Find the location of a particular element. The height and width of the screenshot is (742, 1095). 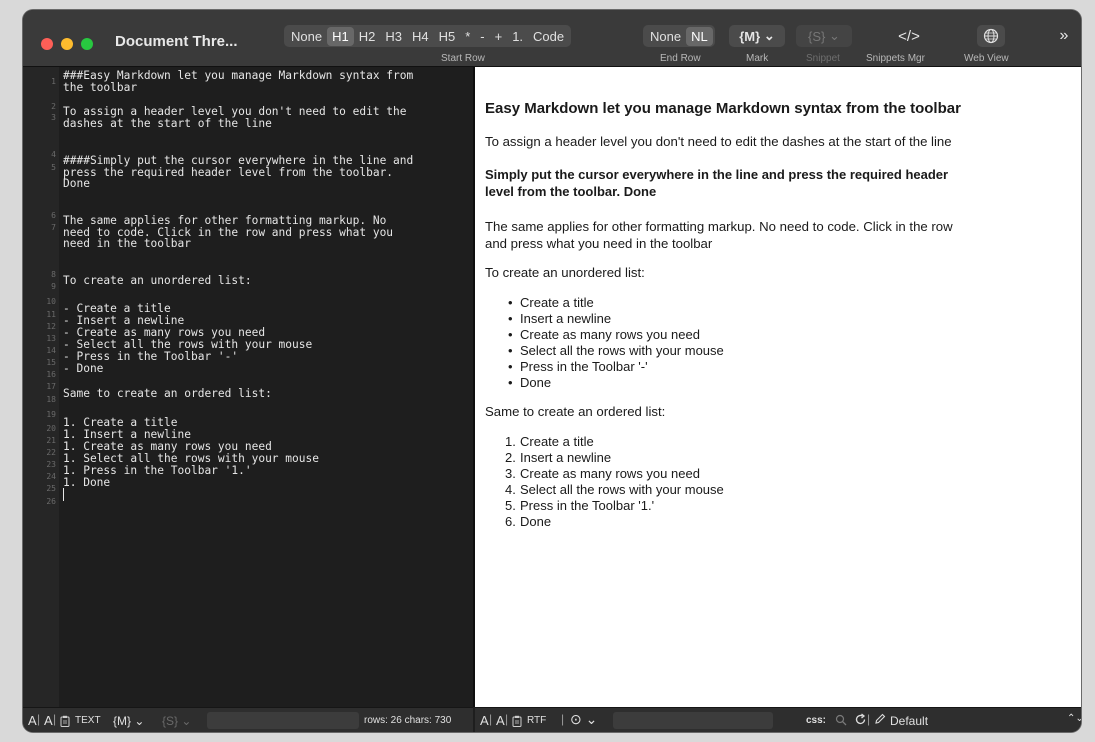

list-item: Select all the rows with your mouse is located at coordinates (622, 350).